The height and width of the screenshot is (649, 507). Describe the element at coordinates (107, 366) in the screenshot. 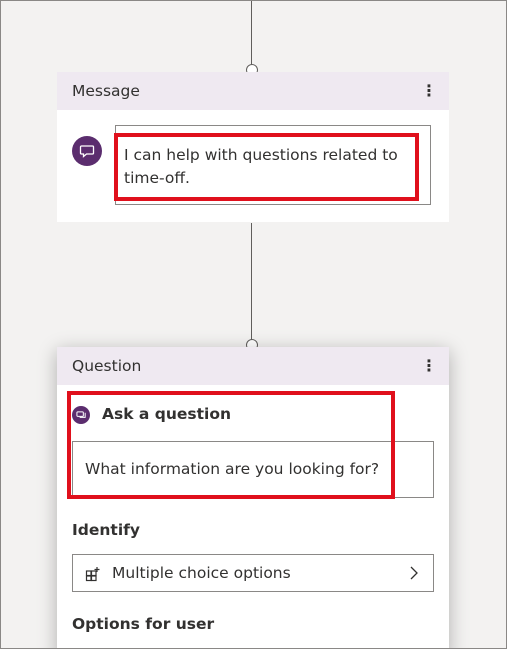

I see `question-node-title: Question` at that location.